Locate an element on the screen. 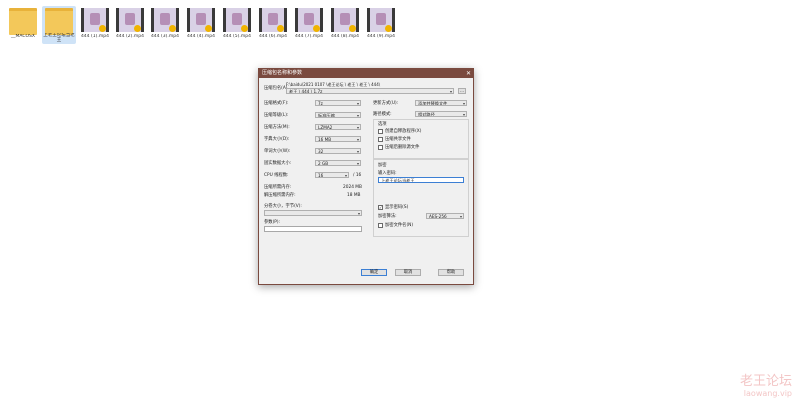 The height and width of the screenshot is (412, 800). watermark: 老王论坛 laowang.vip is located at coordinates (765, 386).